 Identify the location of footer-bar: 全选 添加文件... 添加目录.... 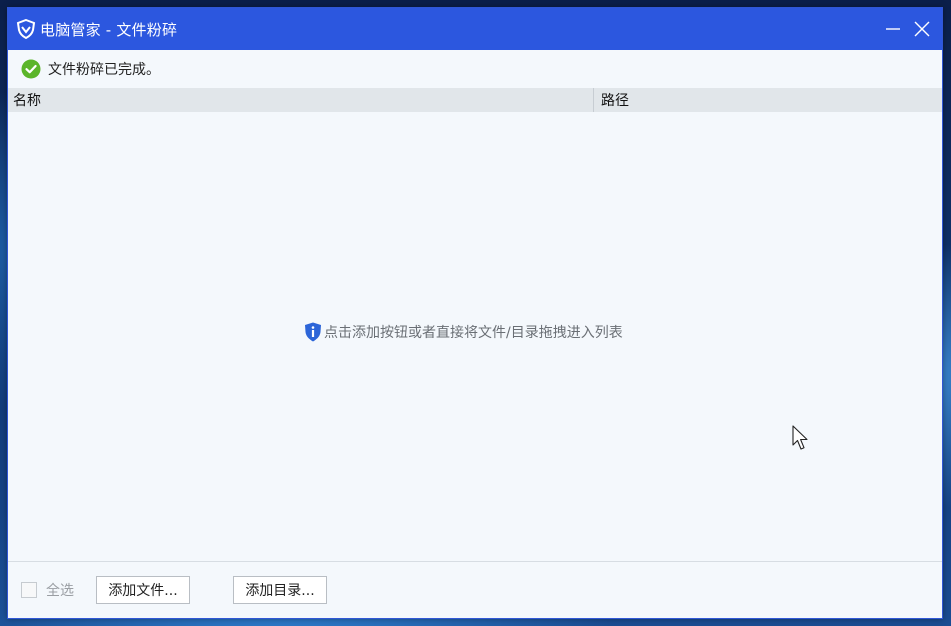
(475, 589).